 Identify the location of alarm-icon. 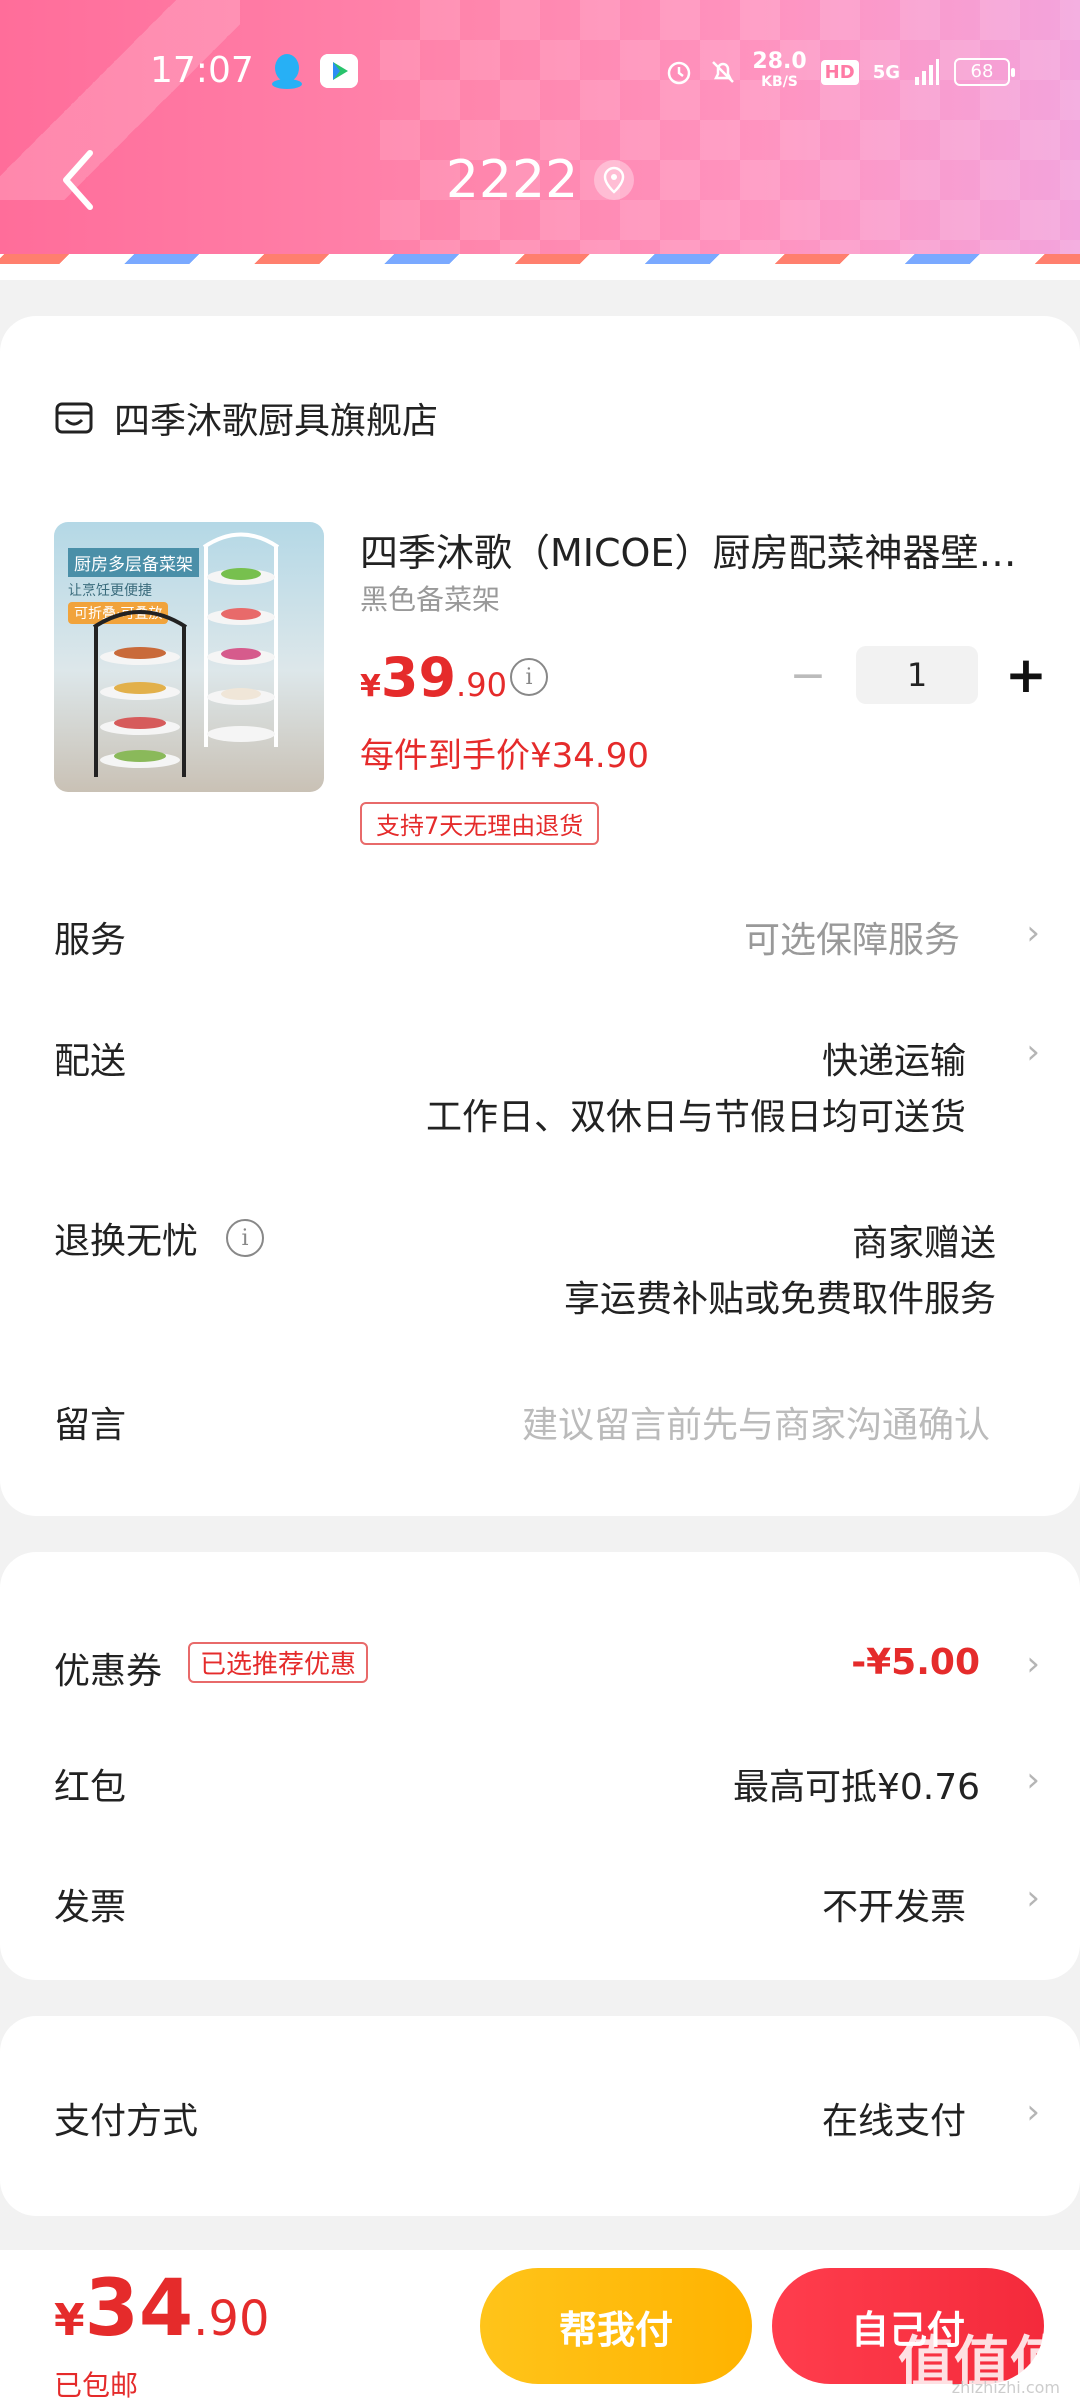
(679, 73).